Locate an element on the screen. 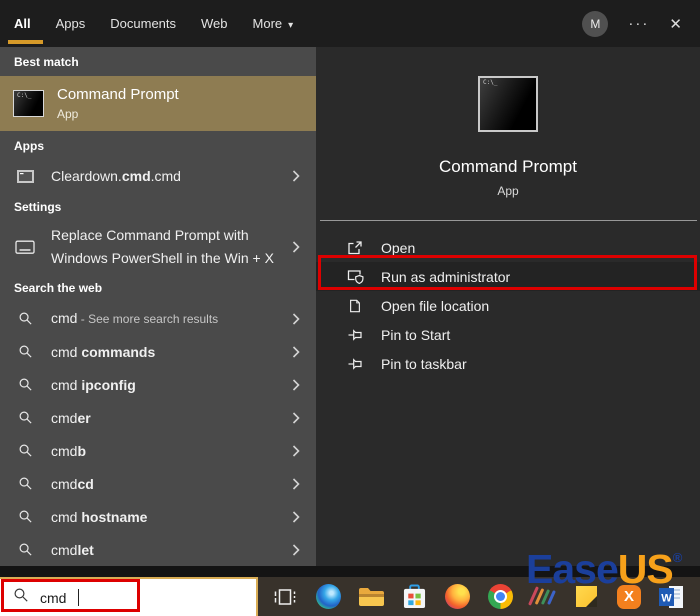  filter-tabs: All Apps Documents Web More ▾ is located at coordinates (147, 30).